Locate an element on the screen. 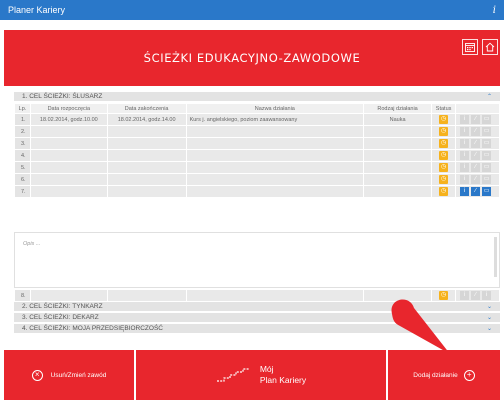 The height and width of the screenshot is (405, 504). table-row: 4. ◷ i ∕ ▭ is located at coordinates (257, 155).